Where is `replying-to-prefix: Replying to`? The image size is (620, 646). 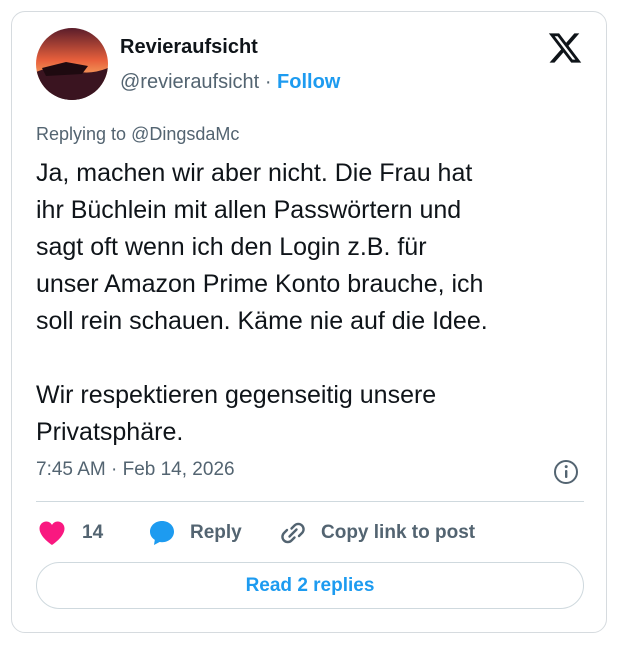 replying-to-prefix: Replying to is located at coordinates (84, 134).